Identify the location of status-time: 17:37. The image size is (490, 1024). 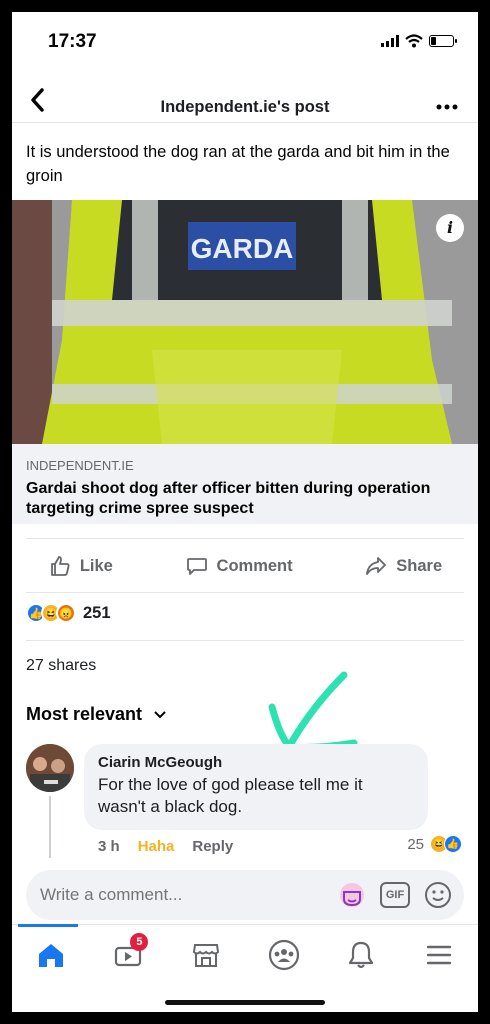
(72, 41).